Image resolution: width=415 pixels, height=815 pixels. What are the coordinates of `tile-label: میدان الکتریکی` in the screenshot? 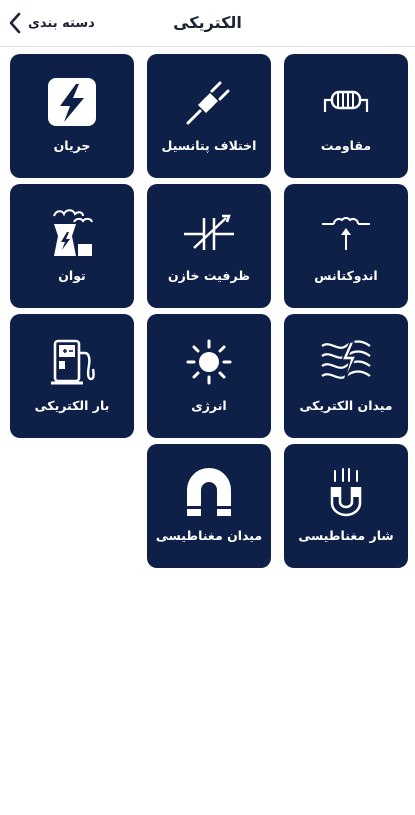 It's located at (346, 405).